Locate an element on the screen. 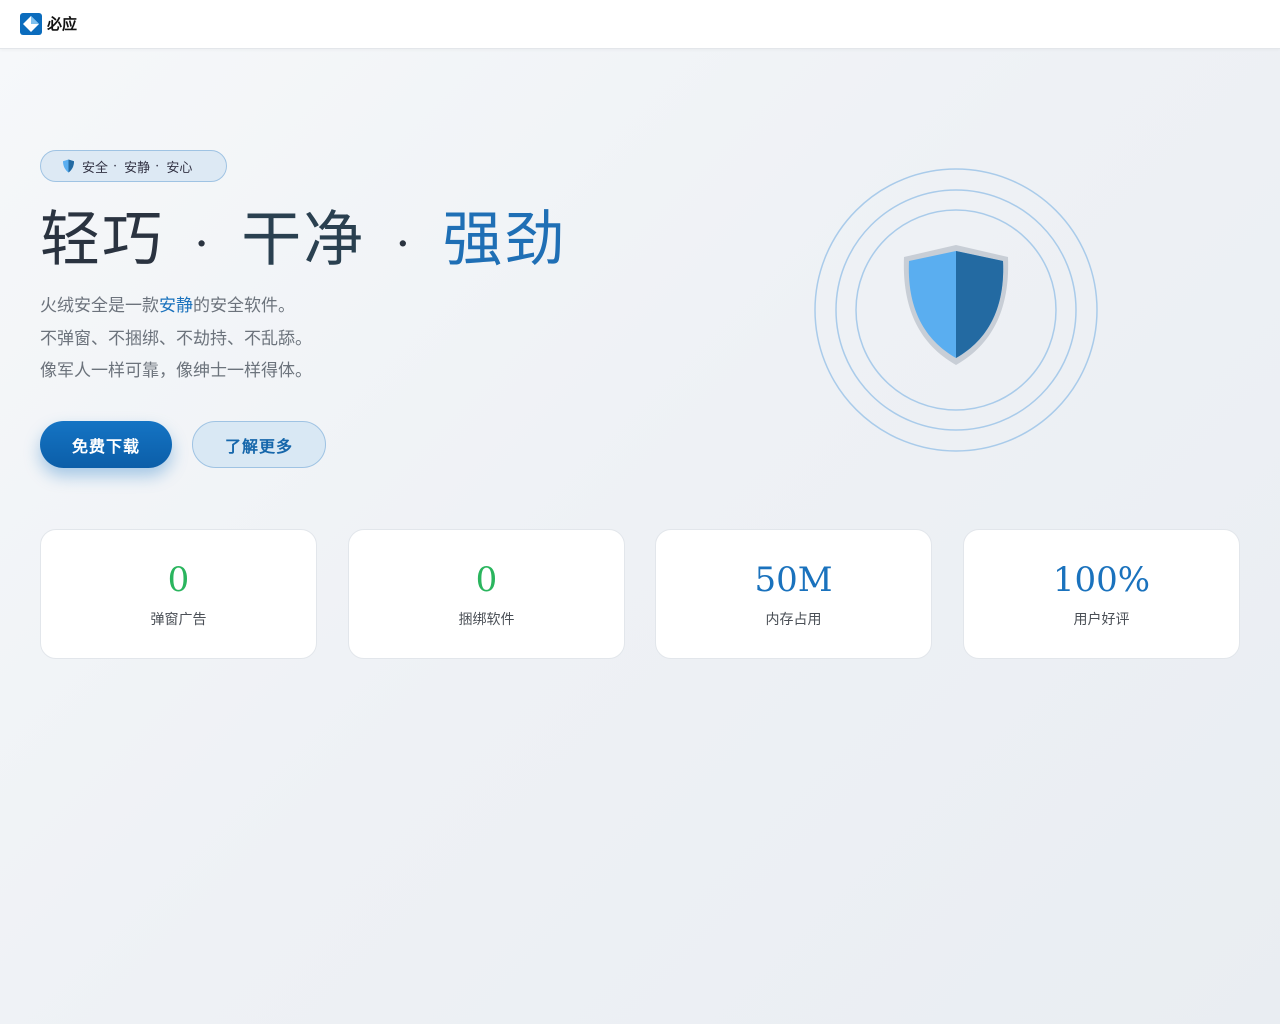 The width and height of the screenshot is (1280, 1024). brand-name: 必应 is located at coordinates (62, 24).